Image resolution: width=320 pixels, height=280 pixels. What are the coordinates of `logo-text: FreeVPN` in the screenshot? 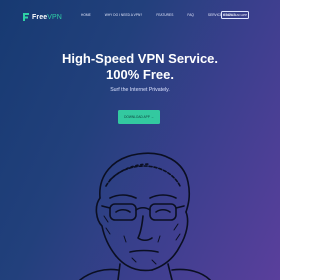 It's located at (47, 17).